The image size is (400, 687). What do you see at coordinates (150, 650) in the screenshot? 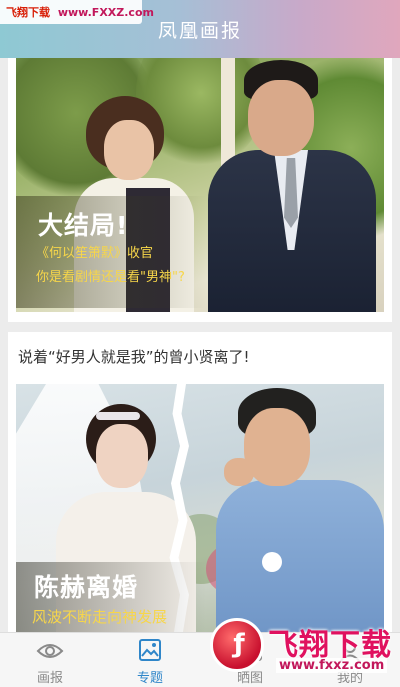
I see `image-icon` at bounding box center [150, 650].